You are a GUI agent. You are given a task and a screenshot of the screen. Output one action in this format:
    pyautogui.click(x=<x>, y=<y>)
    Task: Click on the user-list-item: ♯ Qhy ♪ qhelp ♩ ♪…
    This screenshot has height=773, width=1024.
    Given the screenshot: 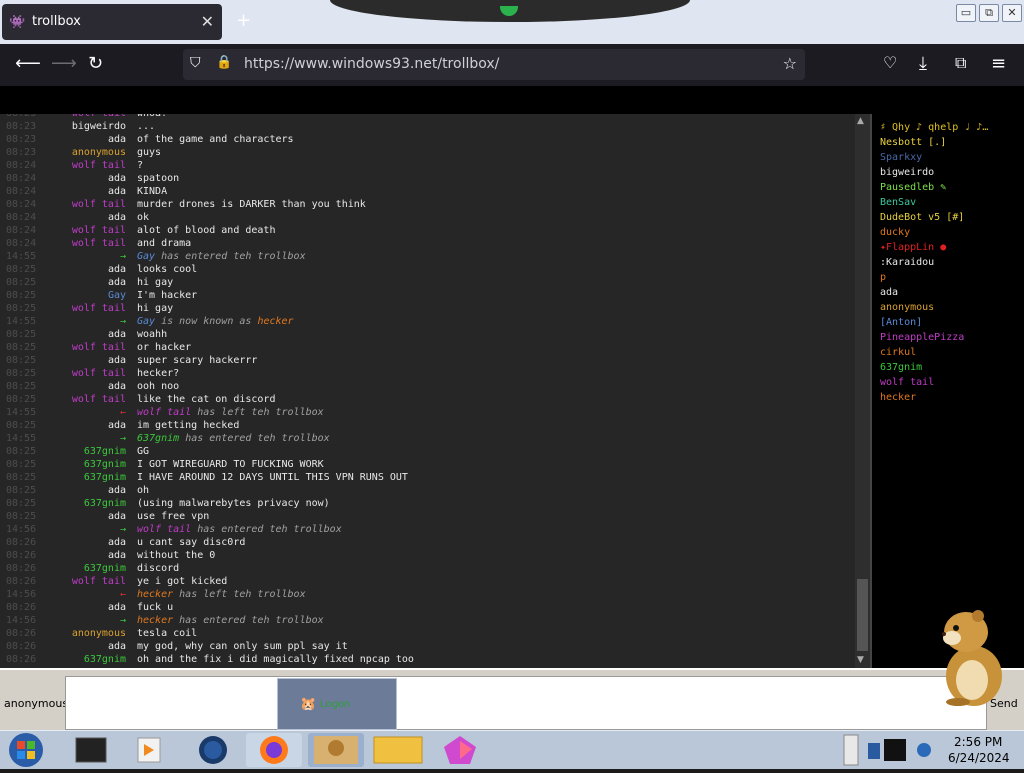 What is the action you would take?
    pyautogui.click(x=934, y=127)
    